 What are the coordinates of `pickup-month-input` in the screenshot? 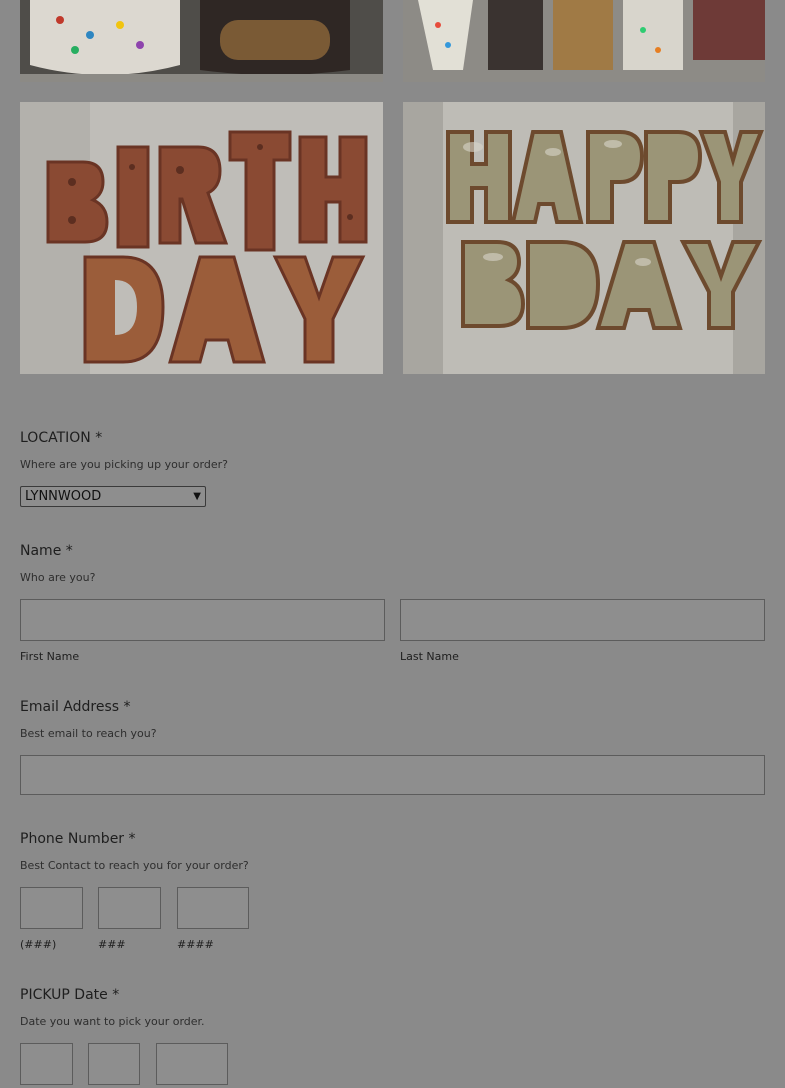 It's located at (46, 1064).